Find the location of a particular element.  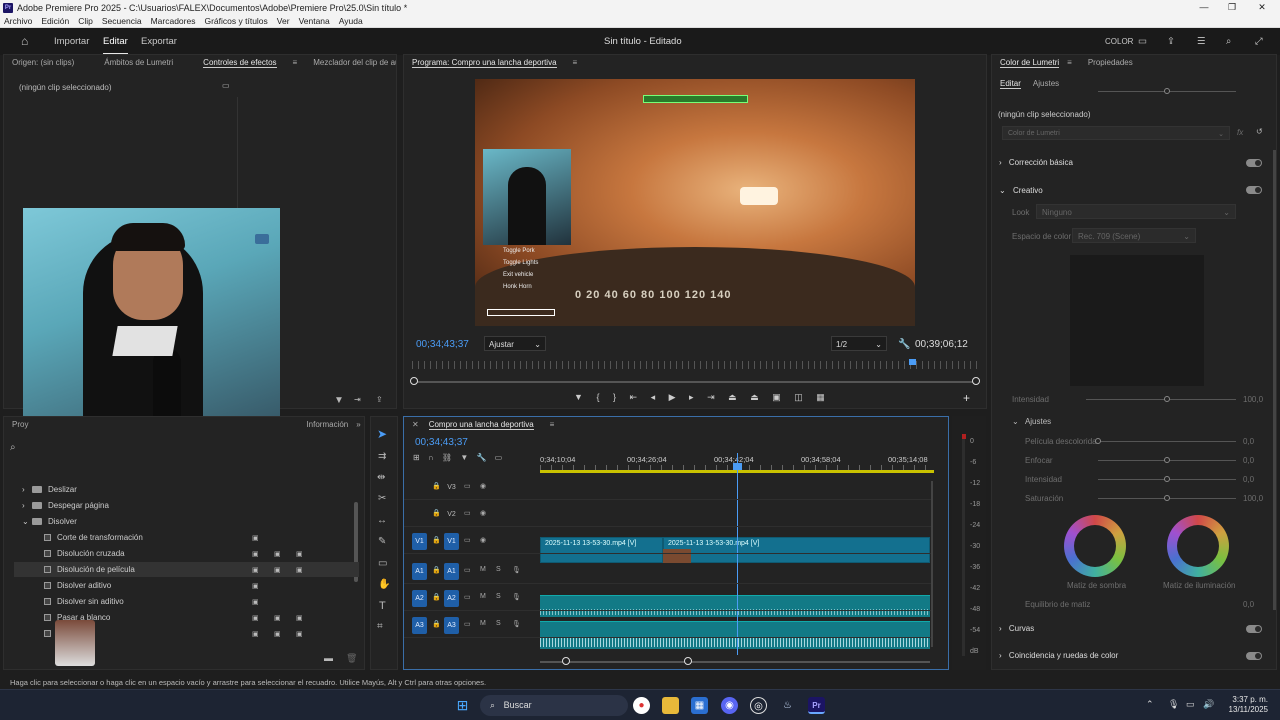

scroll-handle-right is located at coordinates (688, 661).